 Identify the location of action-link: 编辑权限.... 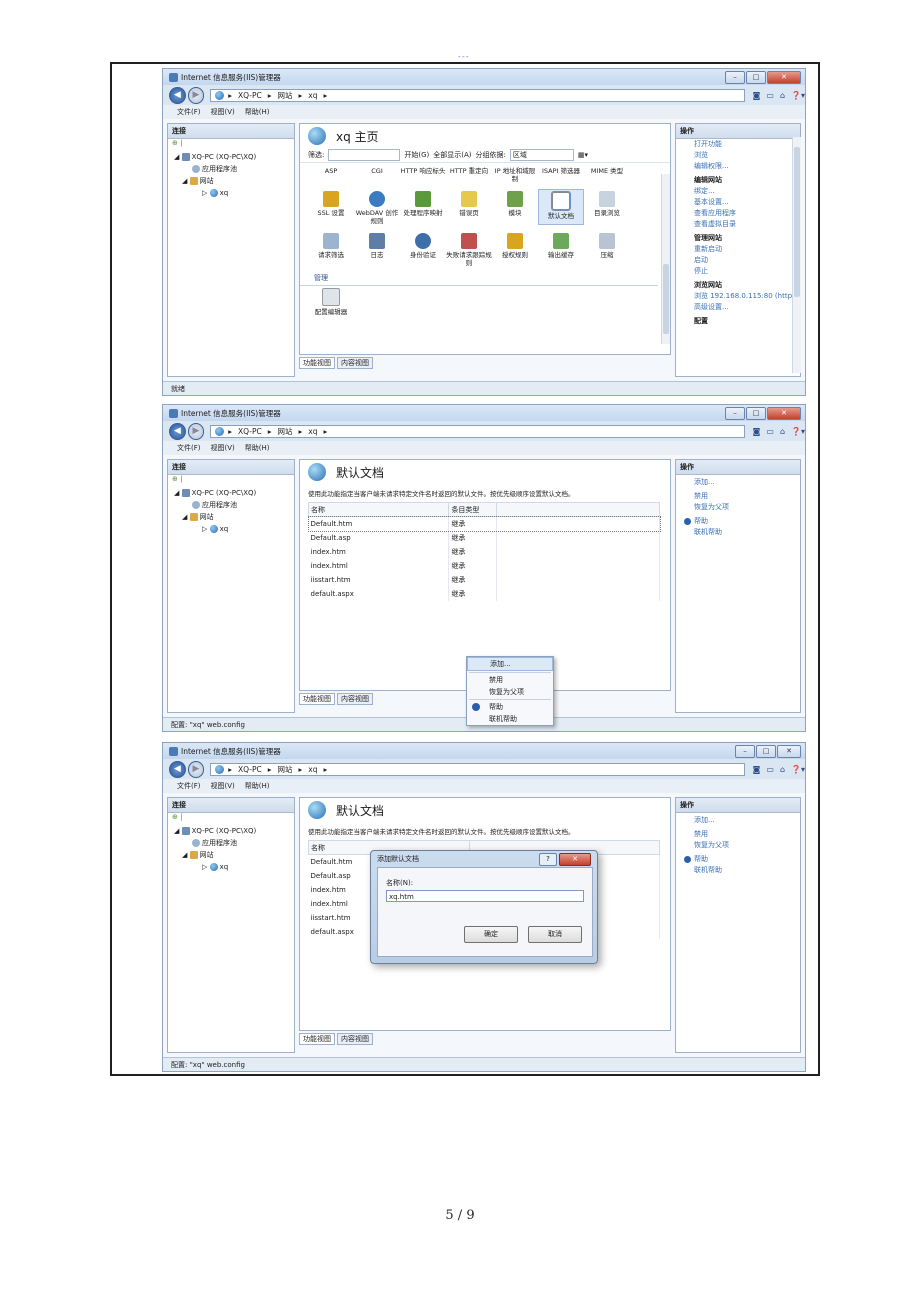
(741, 166).